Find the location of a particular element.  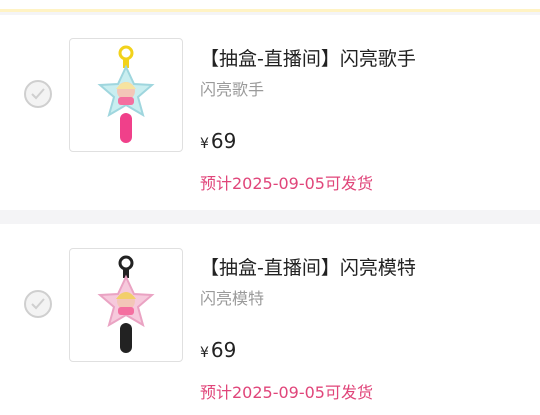

keychain-star-model-icon is located at coordinates (126, 304).